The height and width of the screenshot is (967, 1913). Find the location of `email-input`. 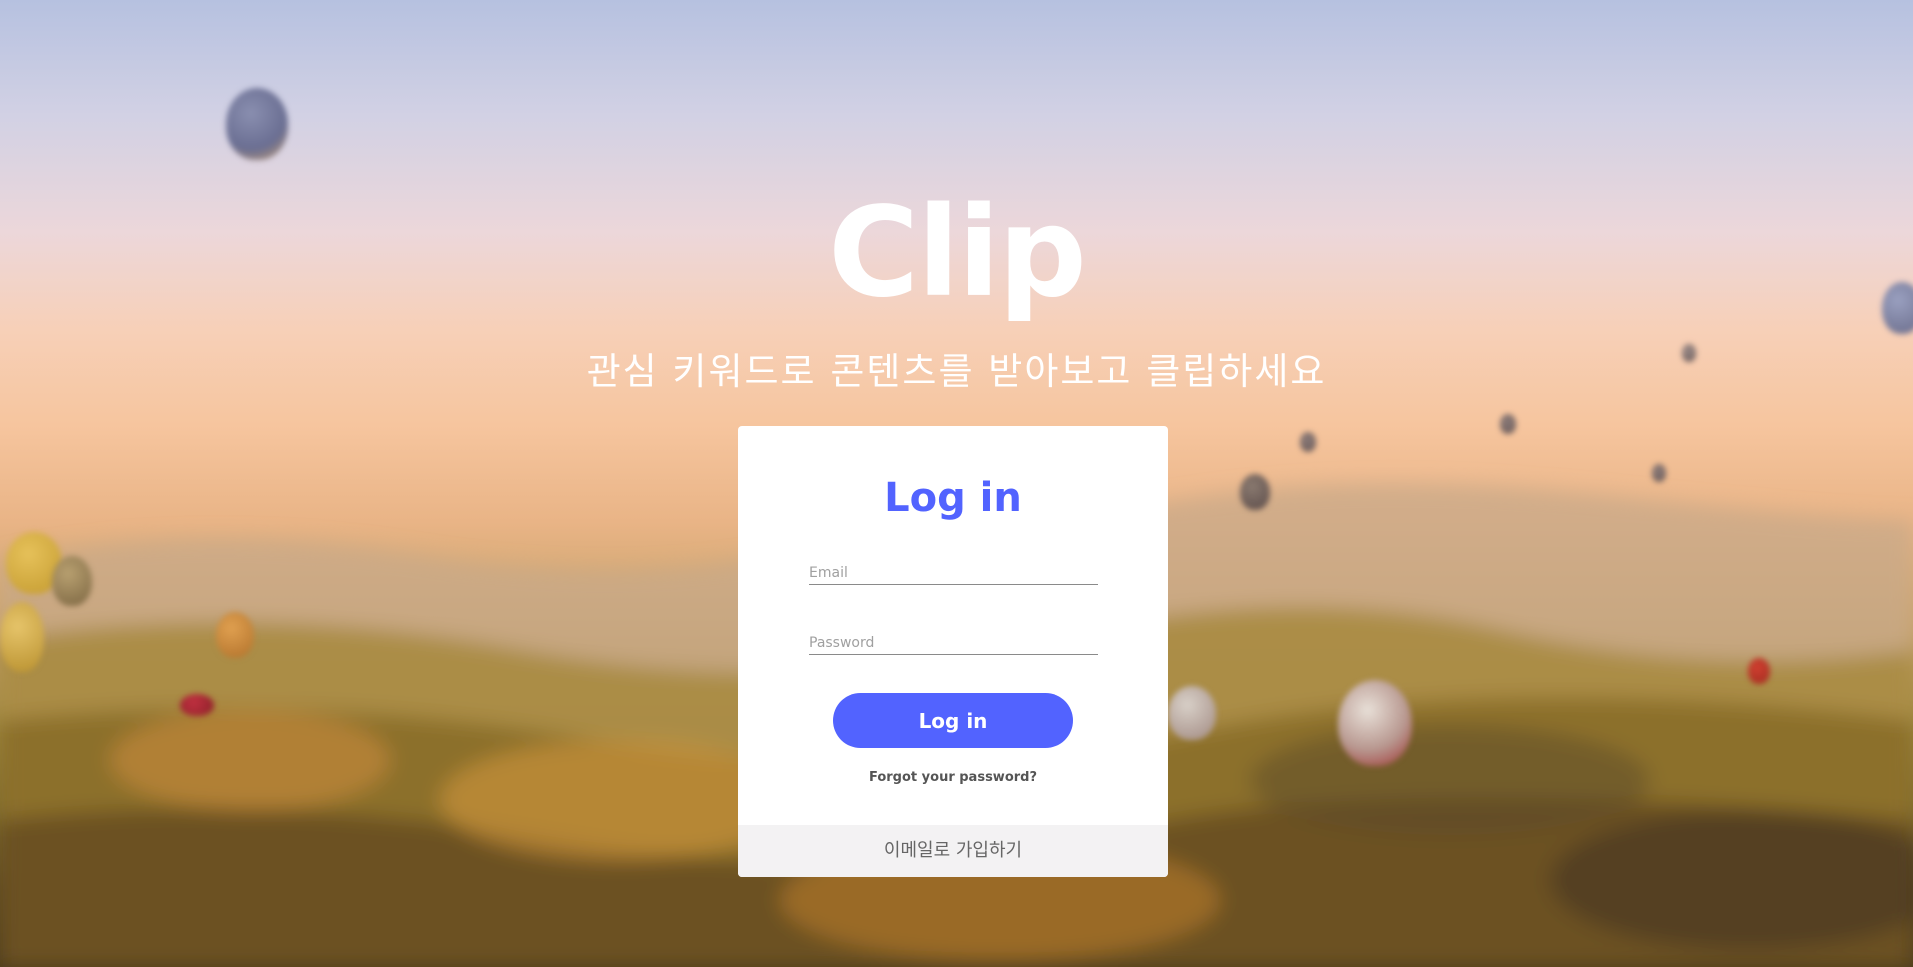

email-input is located at coordinates (953, 573).